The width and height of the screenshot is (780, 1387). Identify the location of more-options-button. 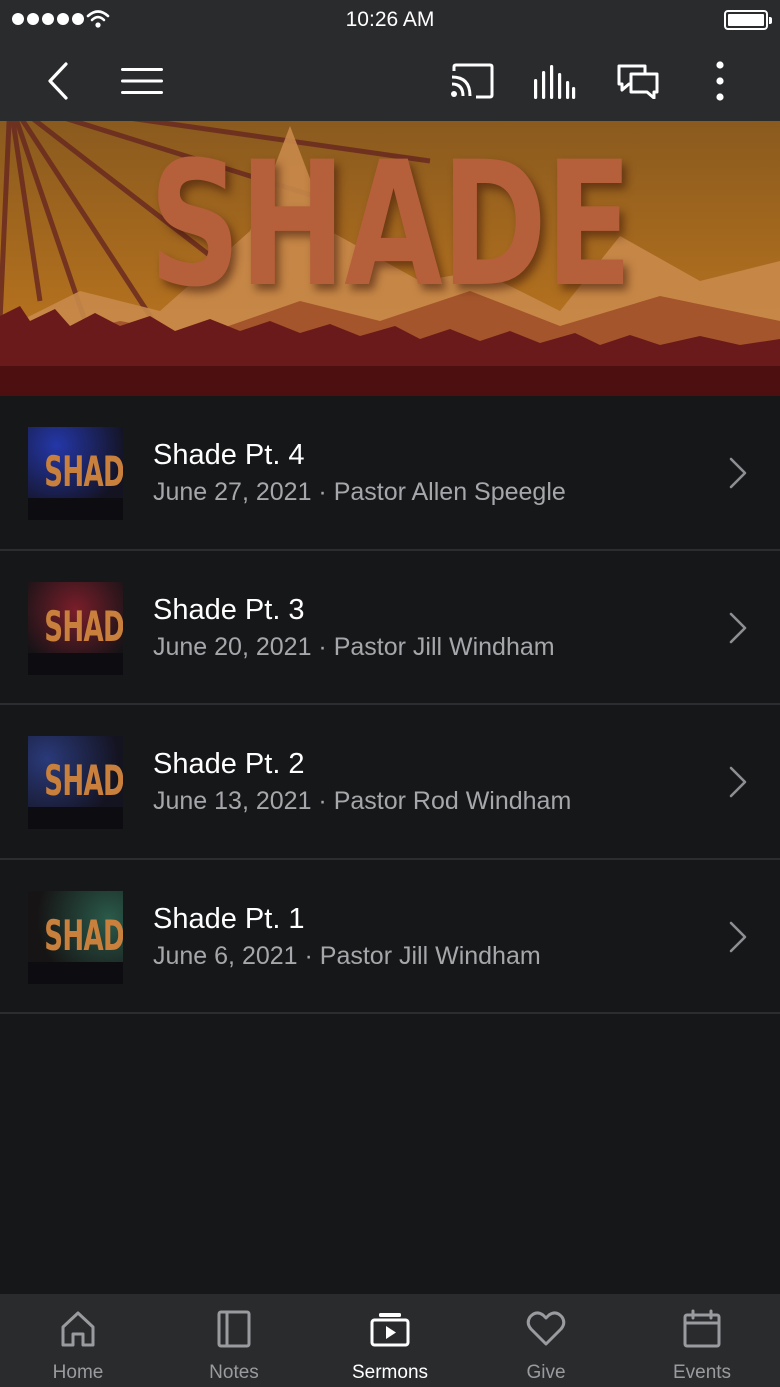
(720, 80).